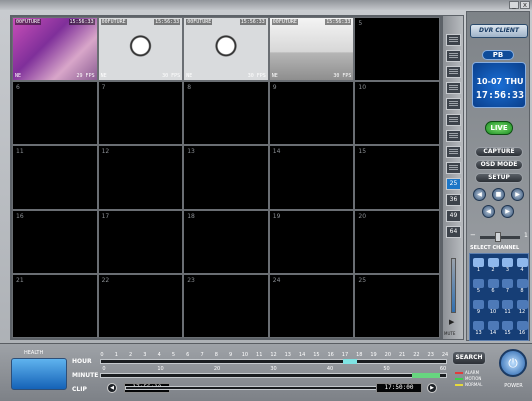 The height and width of the screenshot is (401, 532). What do you see at coordinates (449, 333) in the screenshot?
I see `mute-label: MUTE` at bounding box center [449, 333].